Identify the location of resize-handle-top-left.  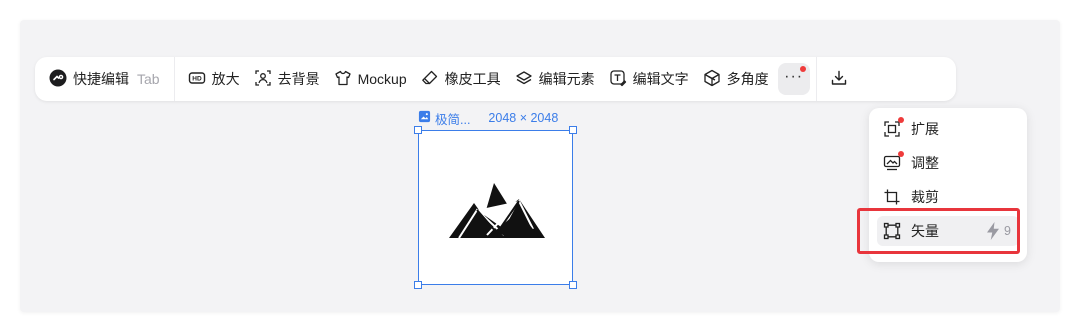
(418, 130).